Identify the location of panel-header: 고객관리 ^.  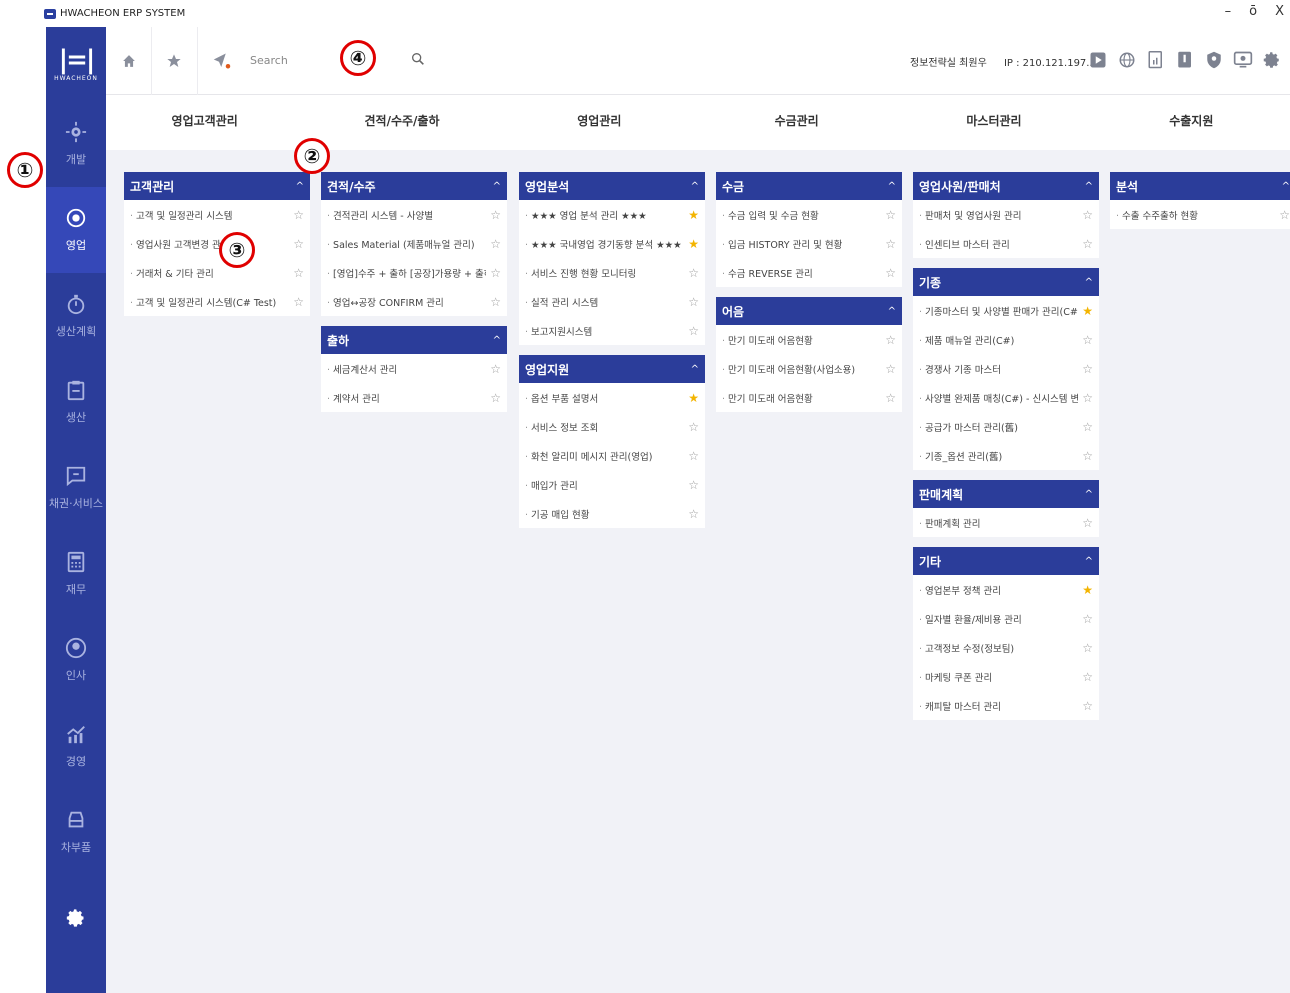
(217, 186).